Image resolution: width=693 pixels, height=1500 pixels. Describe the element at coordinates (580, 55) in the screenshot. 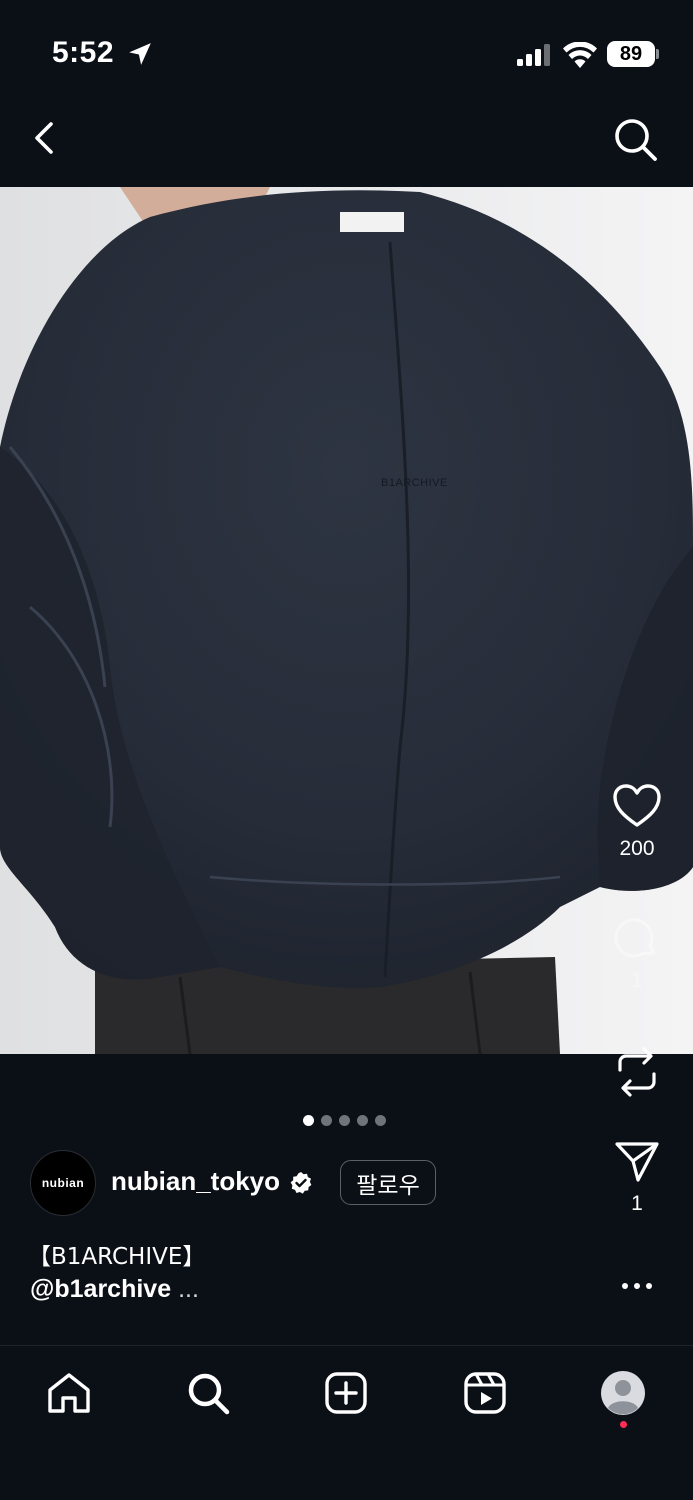

I see `wifi-icon` at that location.